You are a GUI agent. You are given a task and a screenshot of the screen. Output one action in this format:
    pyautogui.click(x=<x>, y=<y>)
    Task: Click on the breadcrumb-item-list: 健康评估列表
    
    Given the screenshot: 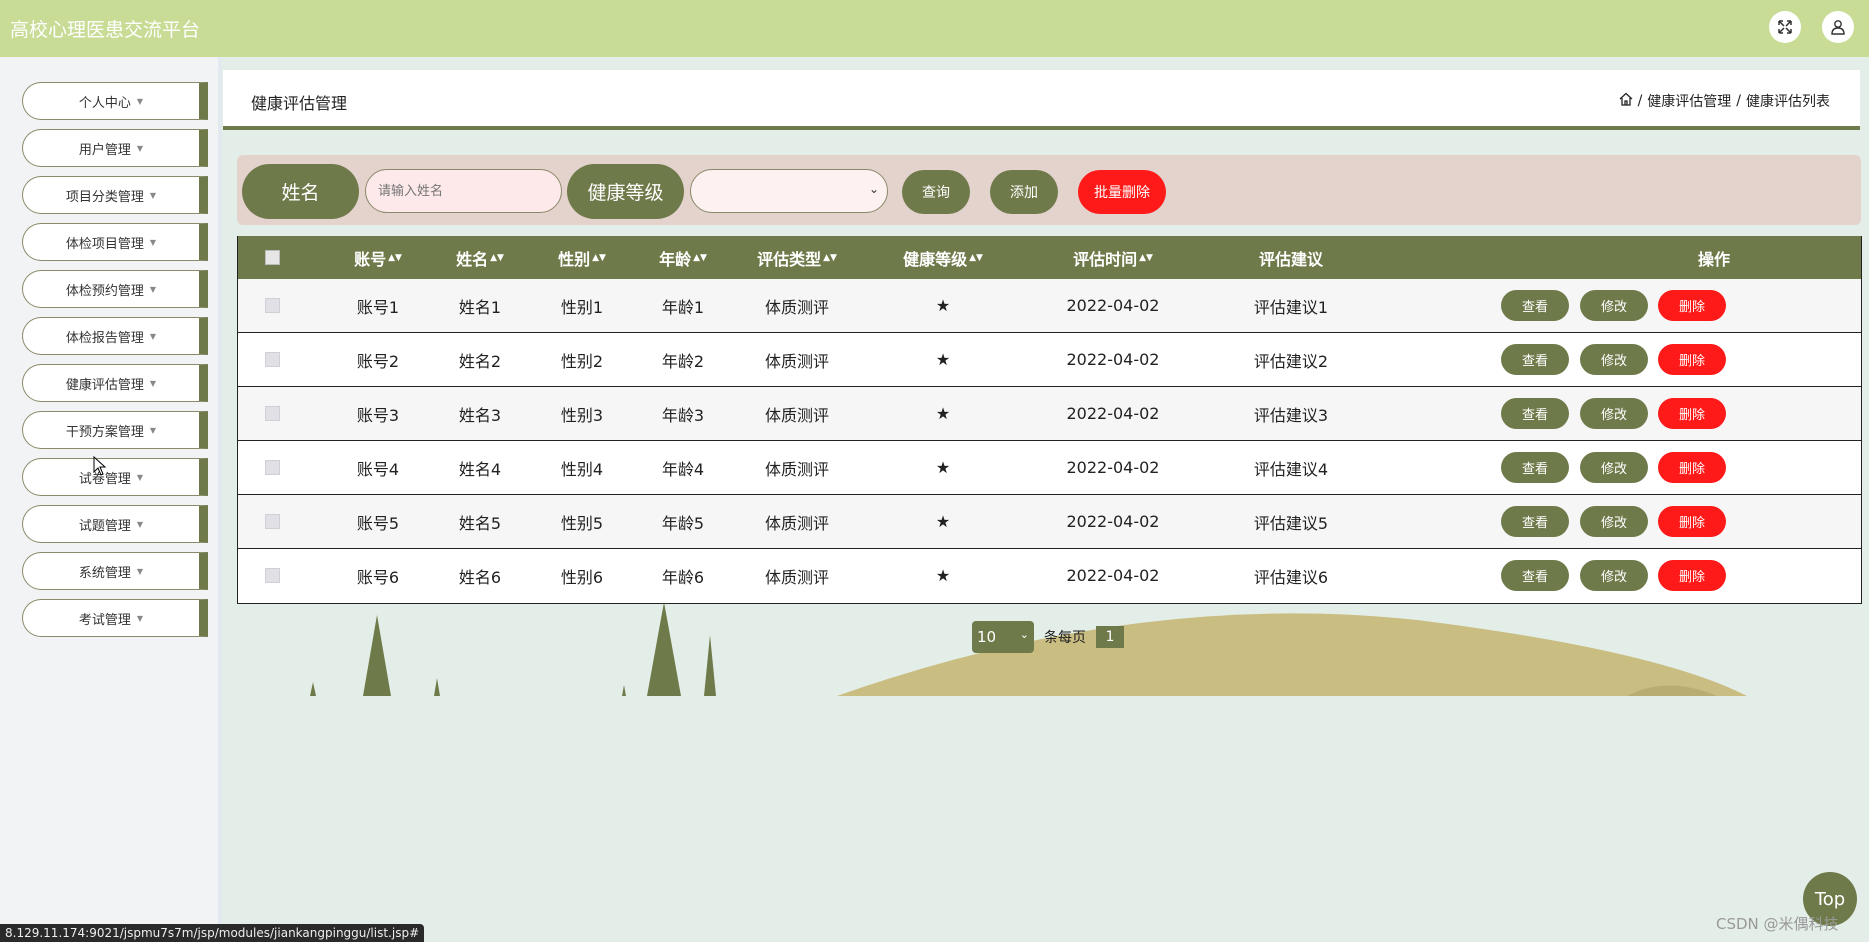 What is the action you would take?
    pyautogui.click(x=1788, y=102)
    